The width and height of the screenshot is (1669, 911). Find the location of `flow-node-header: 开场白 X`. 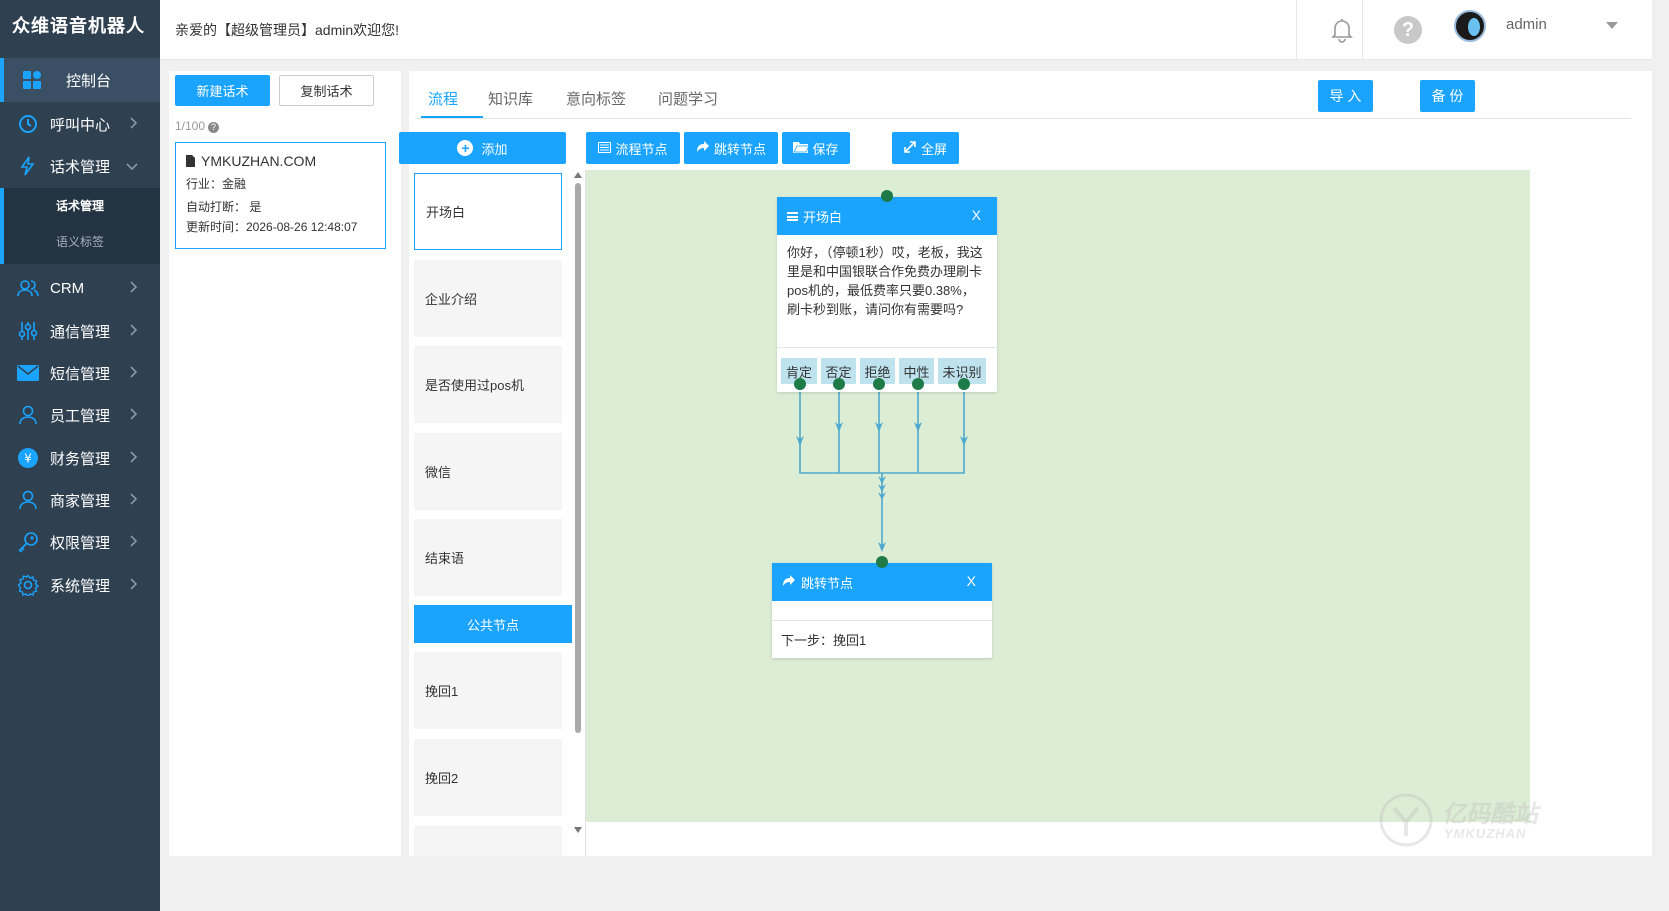

flow-node-header: 开场白 X is located at coordinates (887, 216).